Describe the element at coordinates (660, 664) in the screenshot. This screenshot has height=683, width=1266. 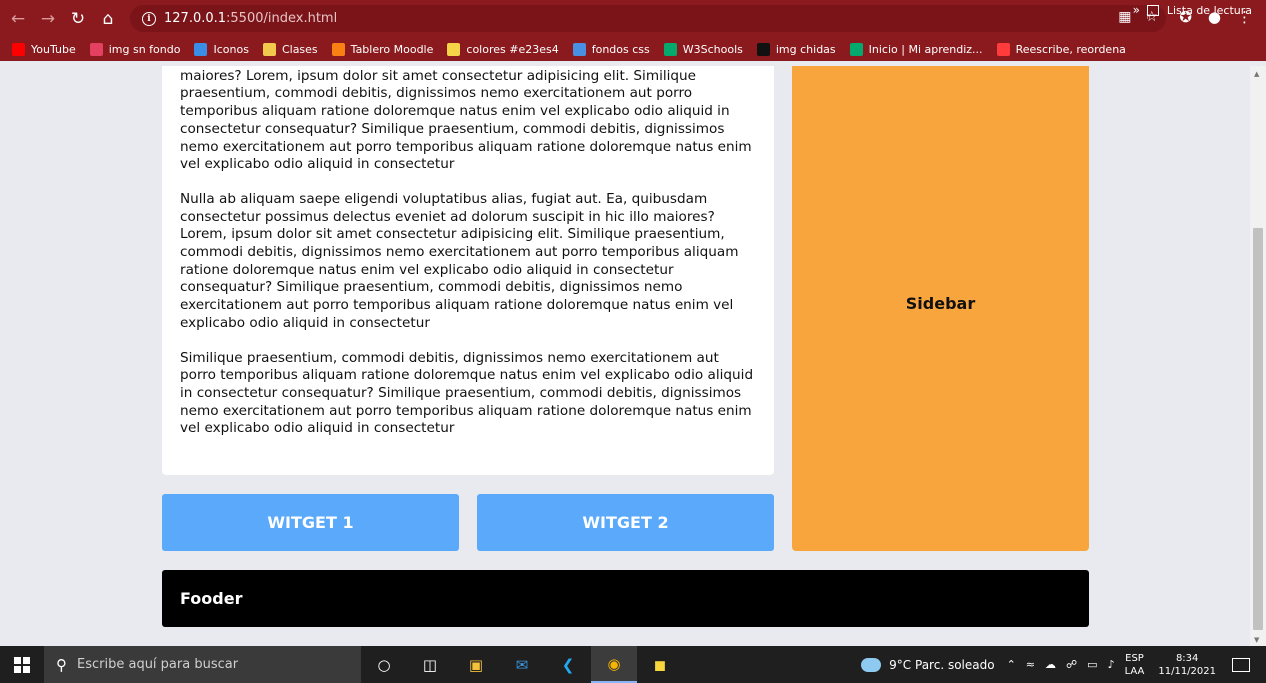
I see `sticky-notes-icon: ◼` at that location.